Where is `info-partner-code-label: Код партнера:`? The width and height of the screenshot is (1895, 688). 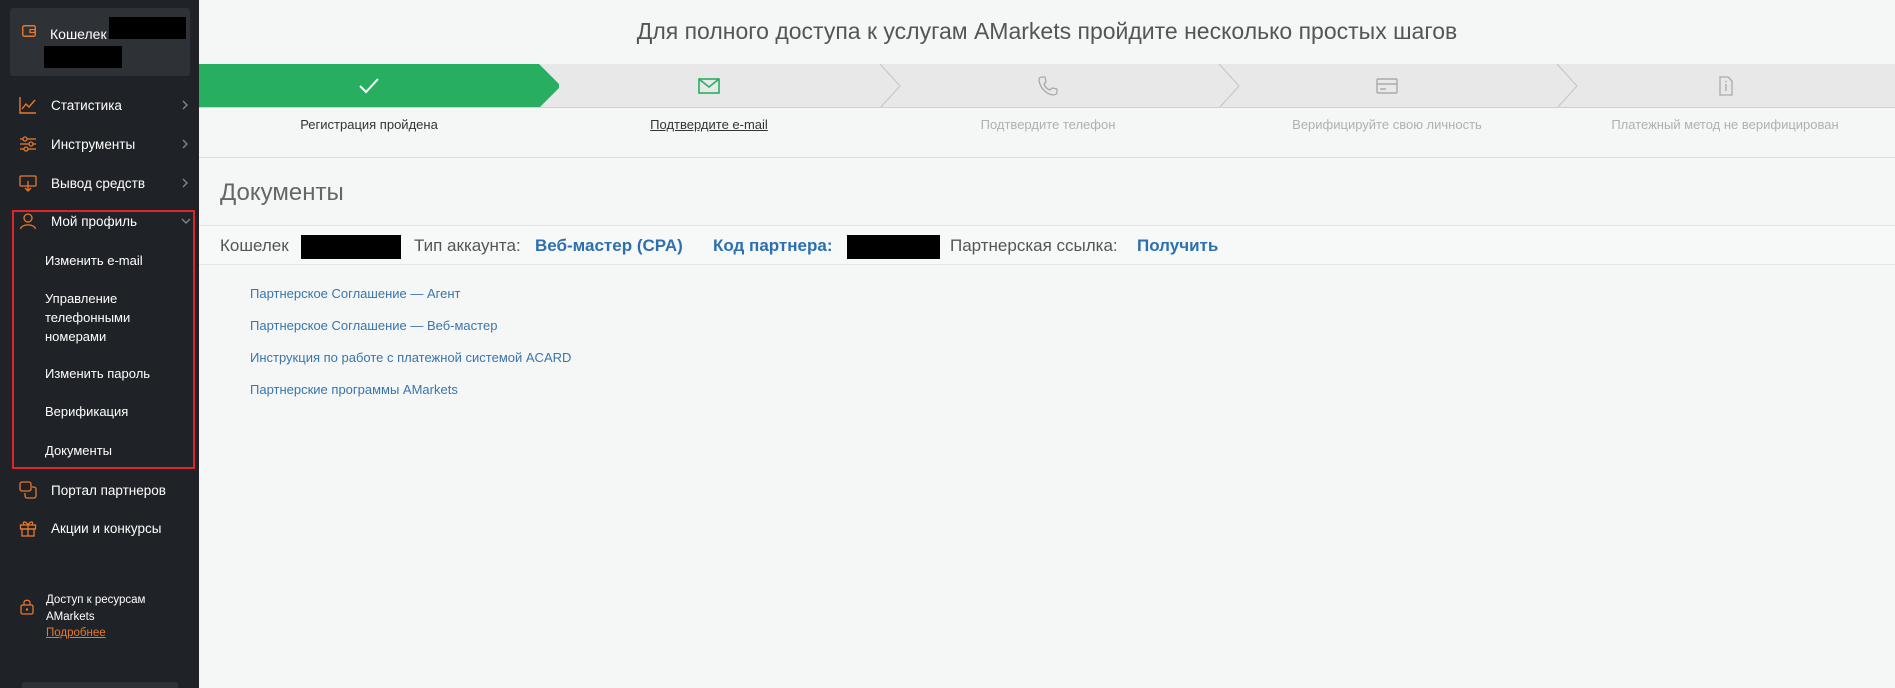
info-partner-code-label: Код партнера: is located at coordinates (773, 245).